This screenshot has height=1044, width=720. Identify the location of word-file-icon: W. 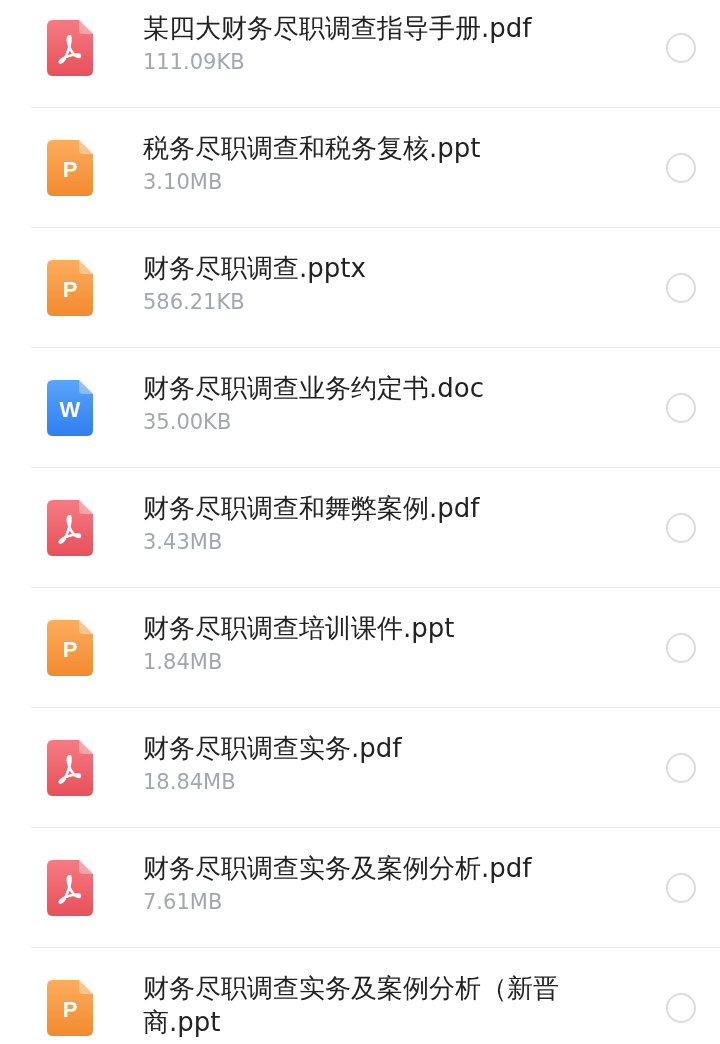
(70, 407).